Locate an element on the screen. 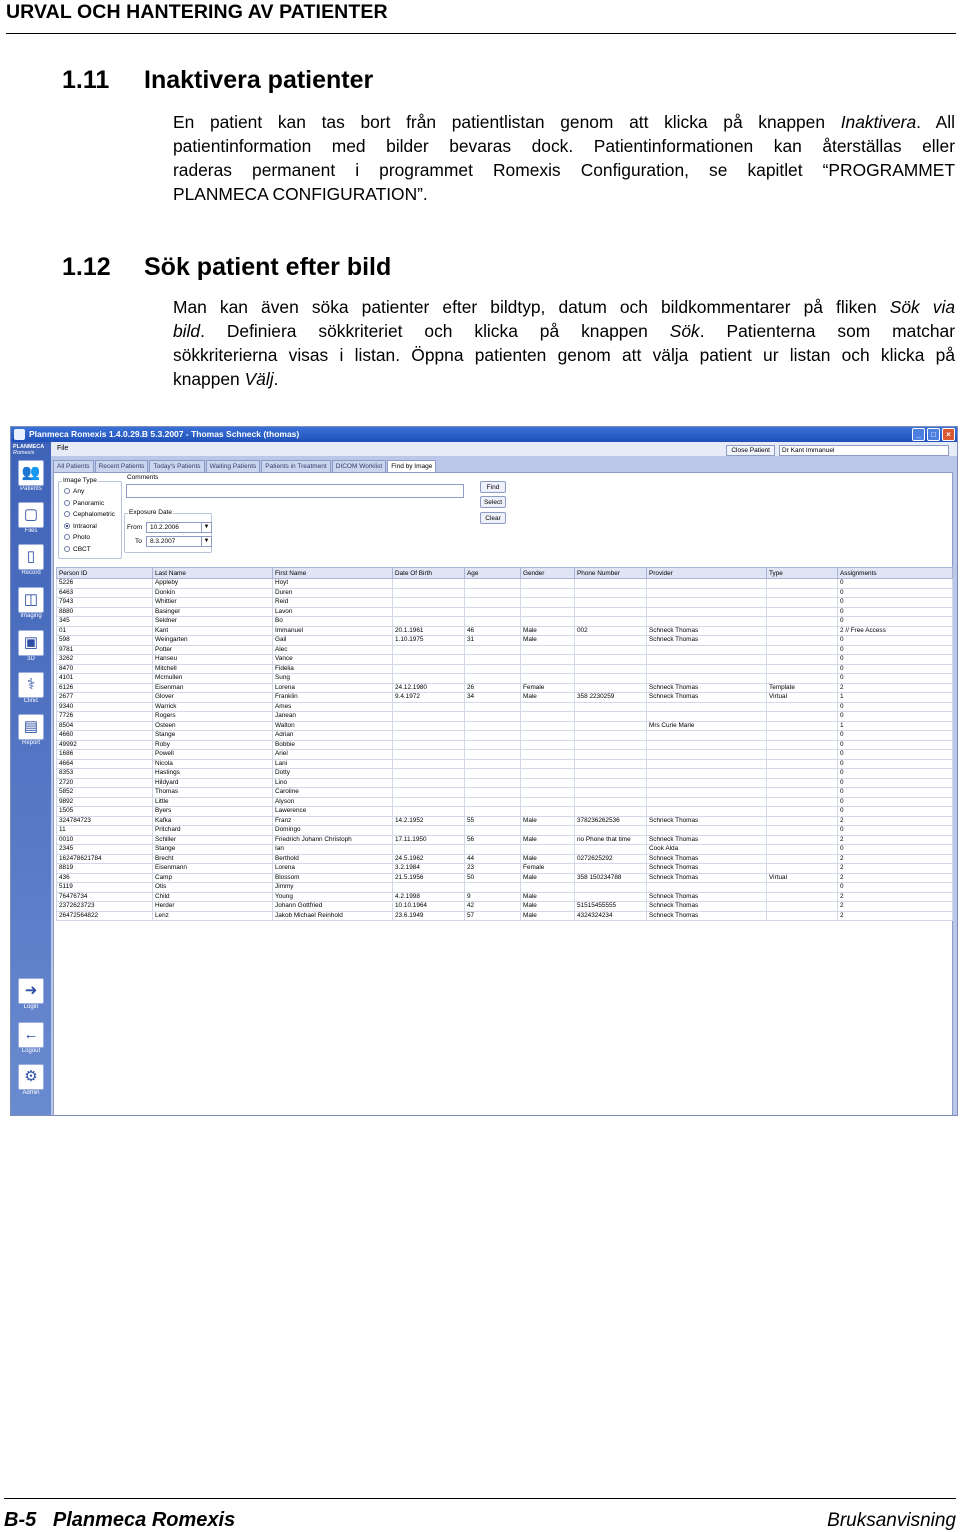 The height and width of the screenshot is (1532, 960). image-type-option-photo: Photo is located at coordinates (77, 537).